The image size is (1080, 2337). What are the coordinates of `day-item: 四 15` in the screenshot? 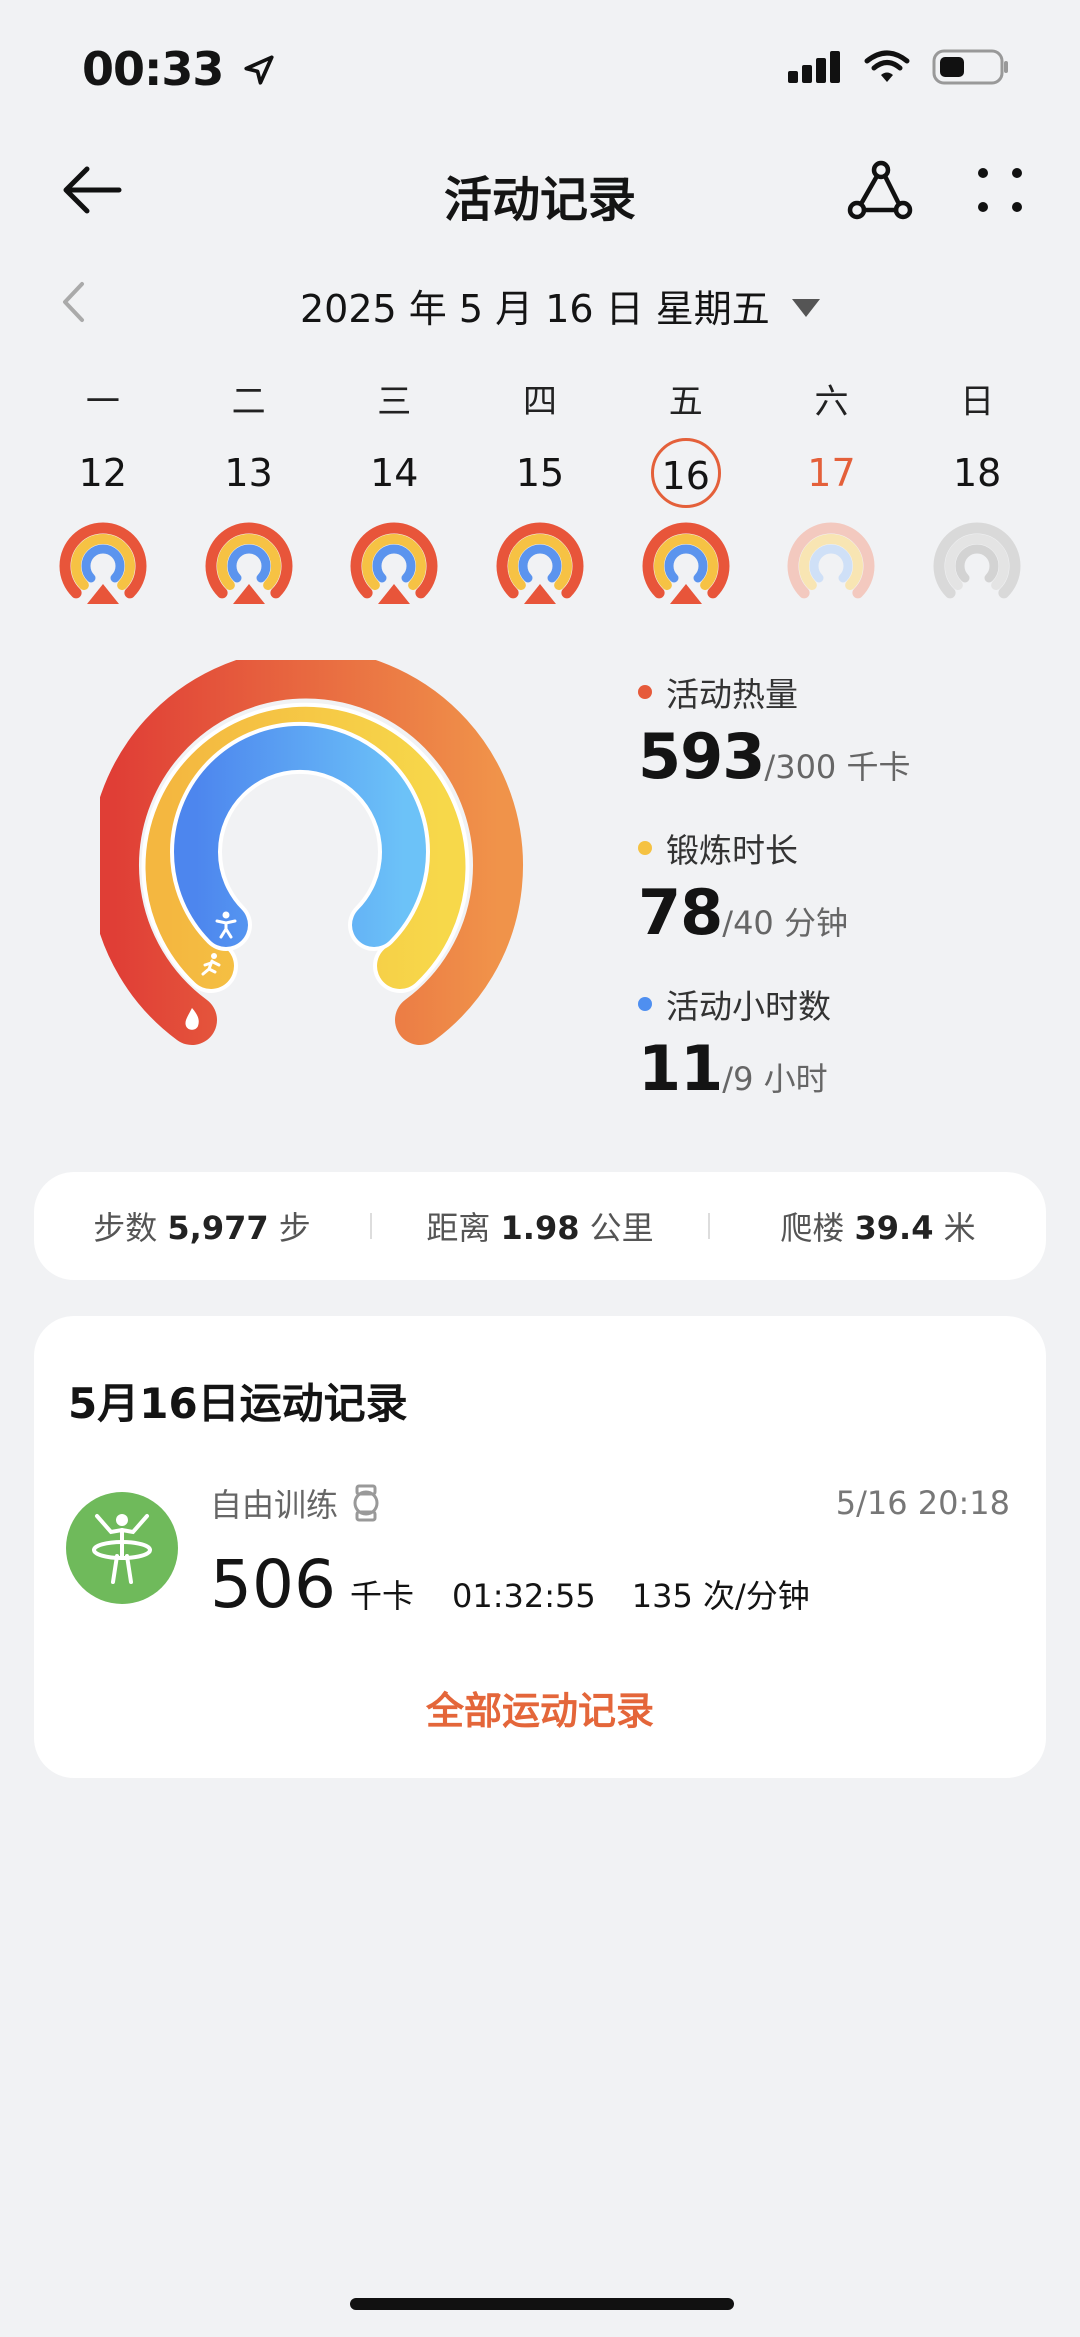 It's located at (540, 493).